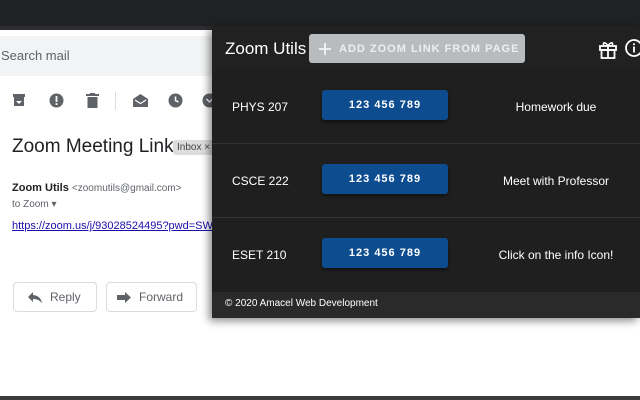 This screenshot has width=640, height=400. What do you see at coordinates (556, 107) in the screenshot?
I see `meeting-note: Homework due` at bounding box center [556, 107].